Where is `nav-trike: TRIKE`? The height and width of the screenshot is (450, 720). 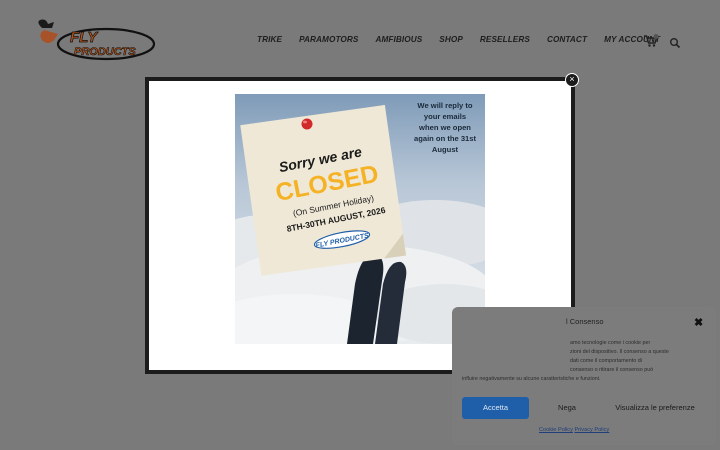
nav-trike: TRIKE is located at coordinates (269, 39).